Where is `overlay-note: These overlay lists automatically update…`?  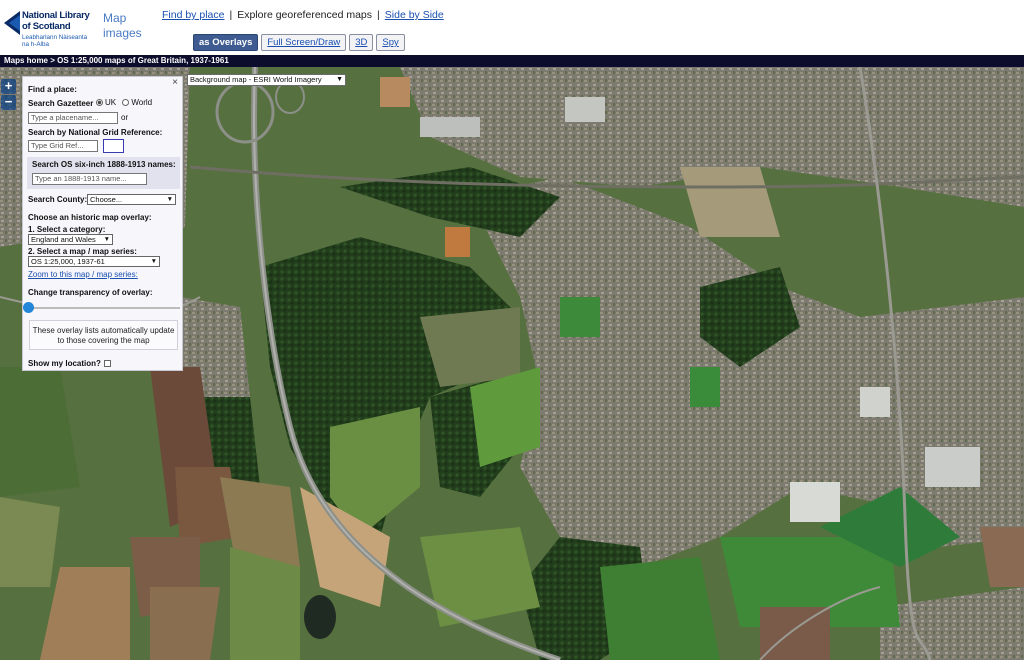 overlay-note: These overlay lists automatically update… is located at coordinates (103, 335).